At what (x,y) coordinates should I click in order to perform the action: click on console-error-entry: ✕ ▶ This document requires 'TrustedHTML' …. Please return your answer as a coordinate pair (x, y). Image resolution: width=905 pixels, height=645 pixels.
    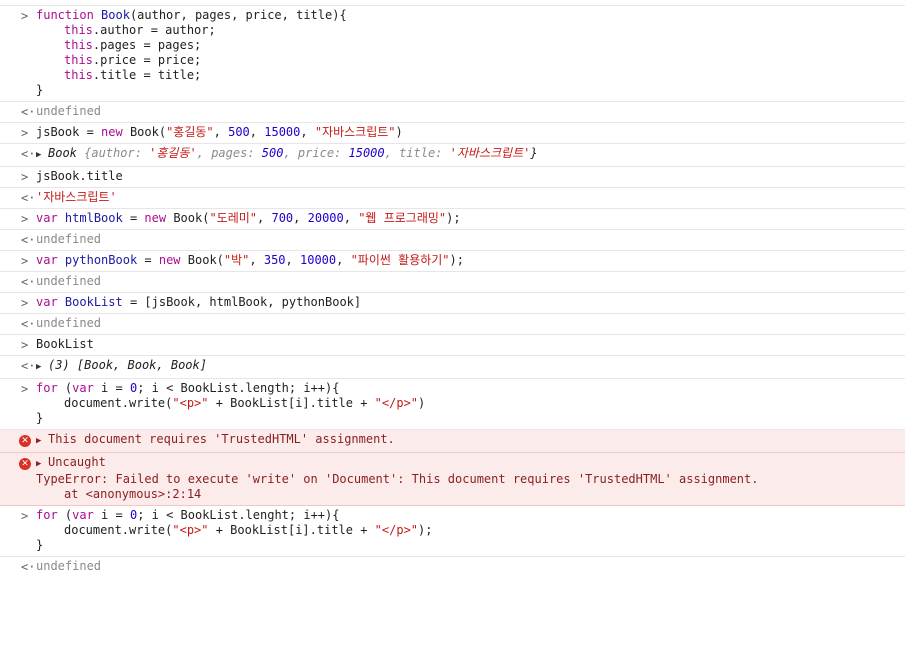
    Looking at the image, I should click on (452, 441).